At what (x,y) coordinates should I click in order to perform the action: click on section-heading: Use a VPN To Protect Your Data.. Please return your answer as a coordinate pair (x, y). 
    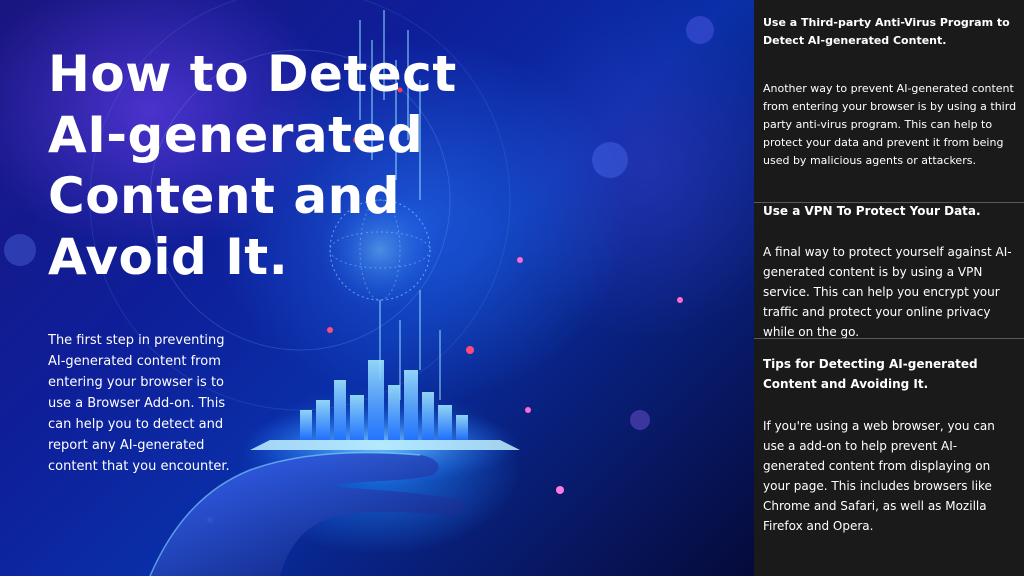
    Looking at the image, I should click on (872, 211).